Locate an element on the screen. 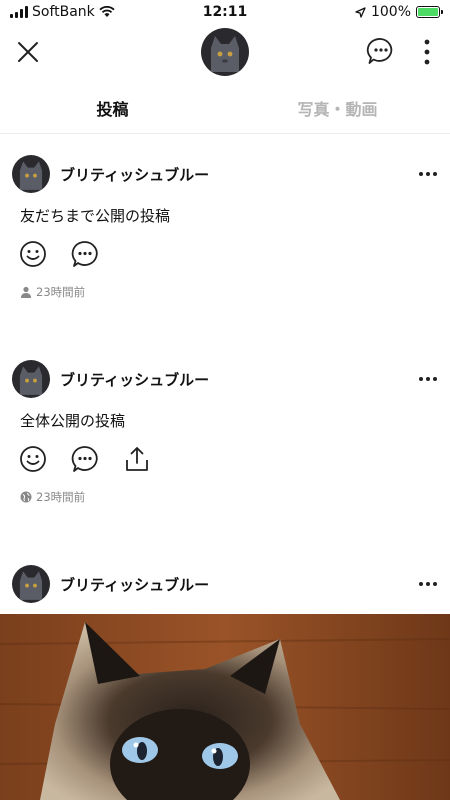 This screenshot has width=450, height=800. share-icon is located at coordinates (137, 459).